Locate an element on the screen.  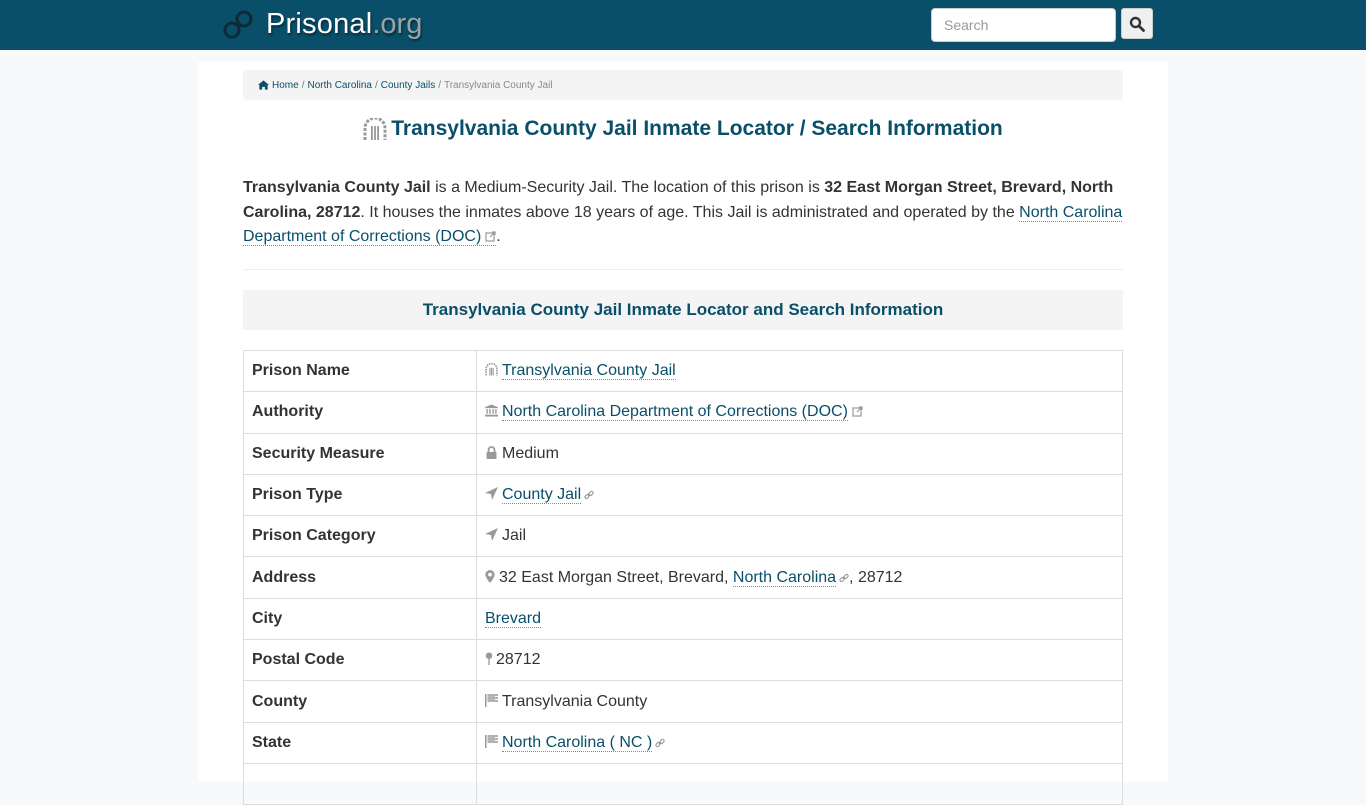
row-key: Address is located at coordinates (360, 577).